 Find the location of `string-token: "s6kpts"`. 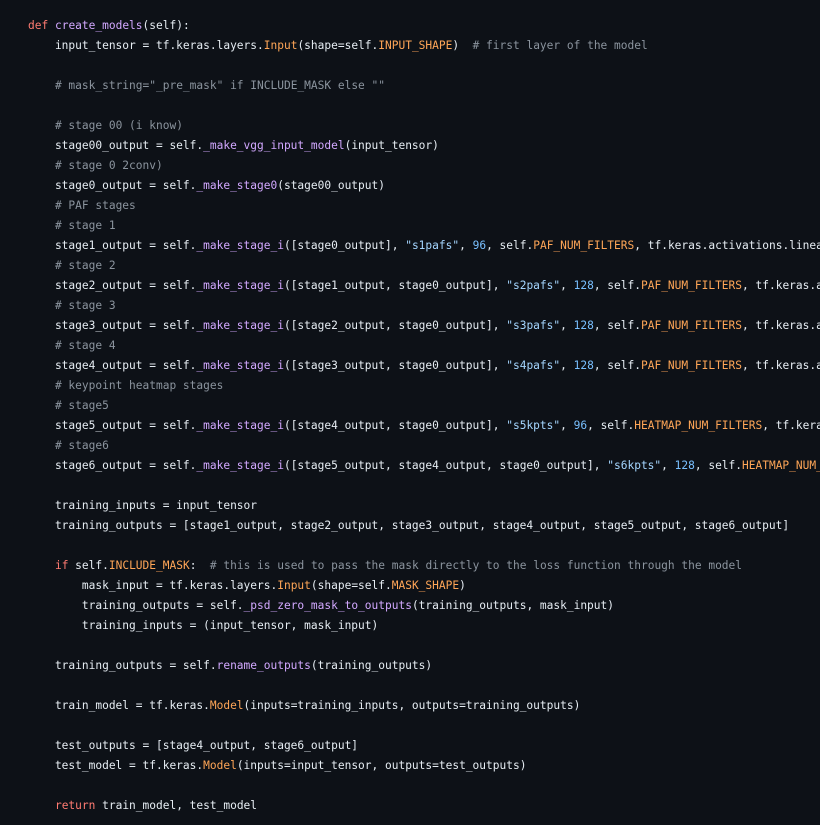

string-token: "s6kpts" is located at coordinates (634, 465).